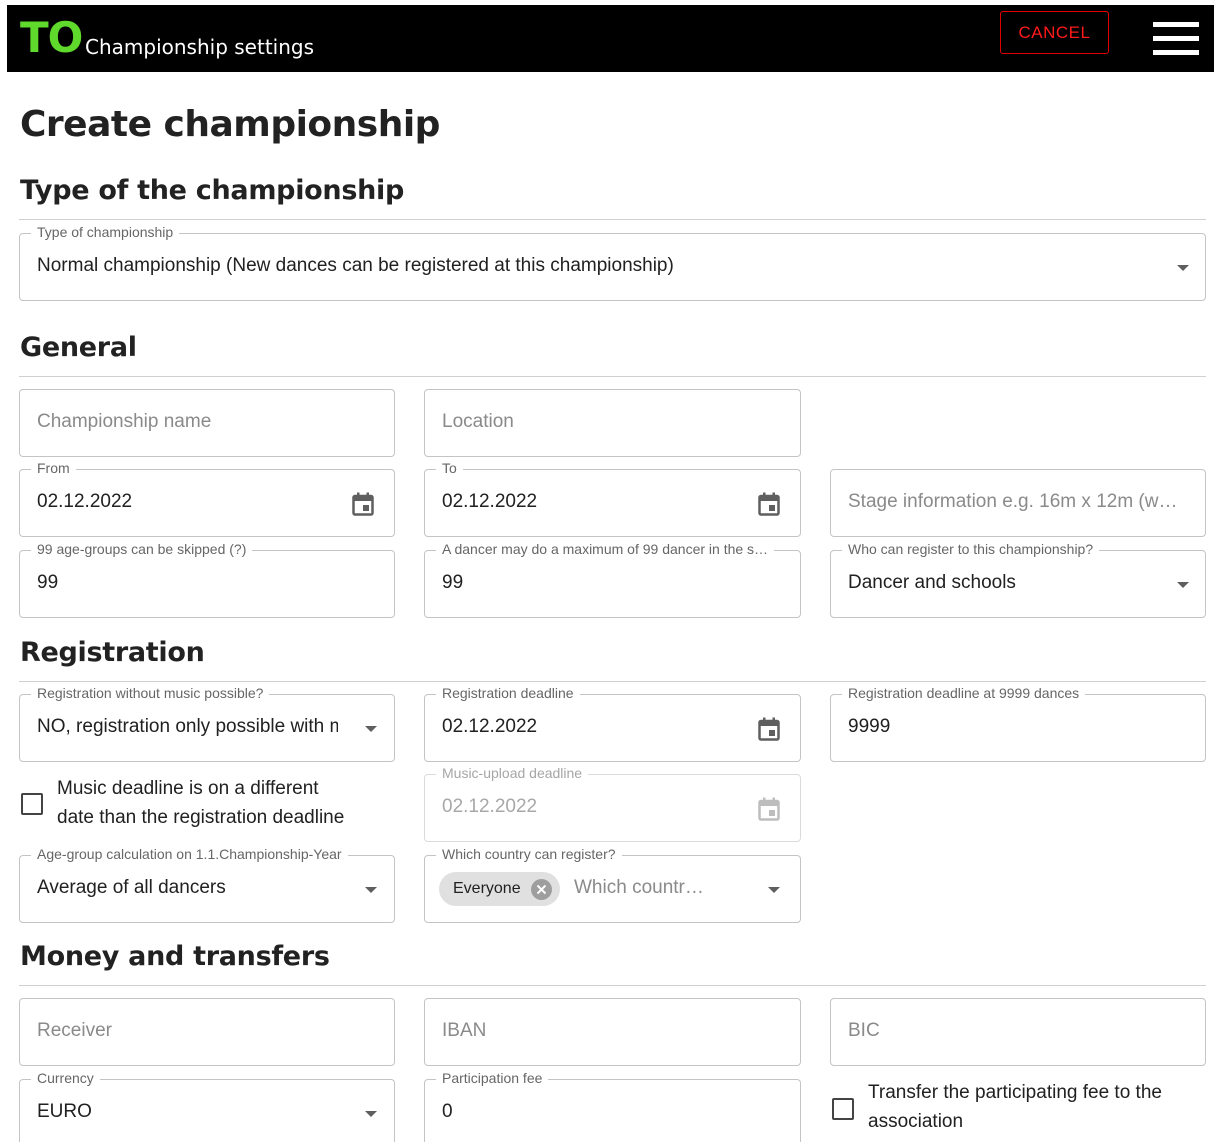 Image resolution: width=1214 pixels, height=1142 pixels. I want to click on field-placeholder: Championship name, so click(124, 421).